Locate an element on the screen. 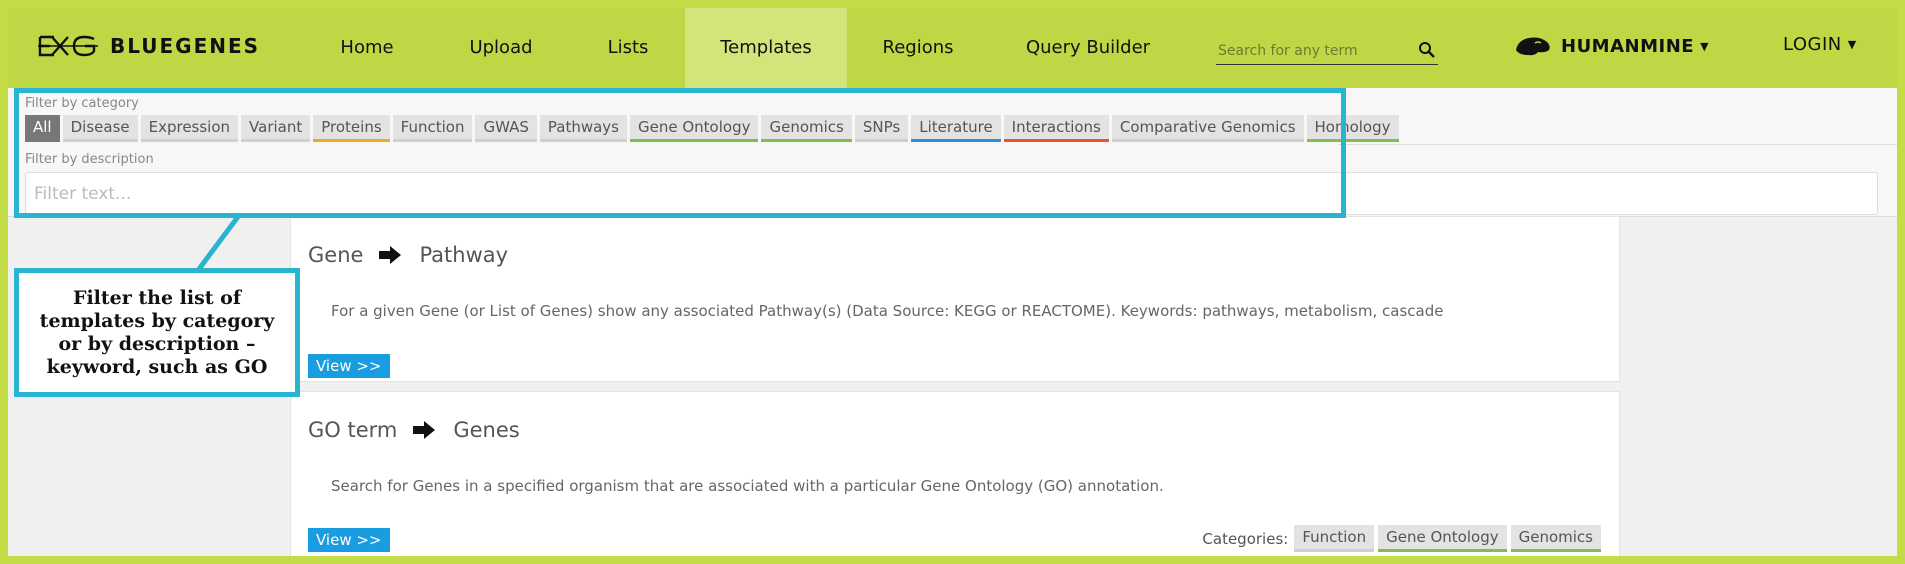 The image size is (1905, 564). description-filter-field is located at coordinates (951, 193).